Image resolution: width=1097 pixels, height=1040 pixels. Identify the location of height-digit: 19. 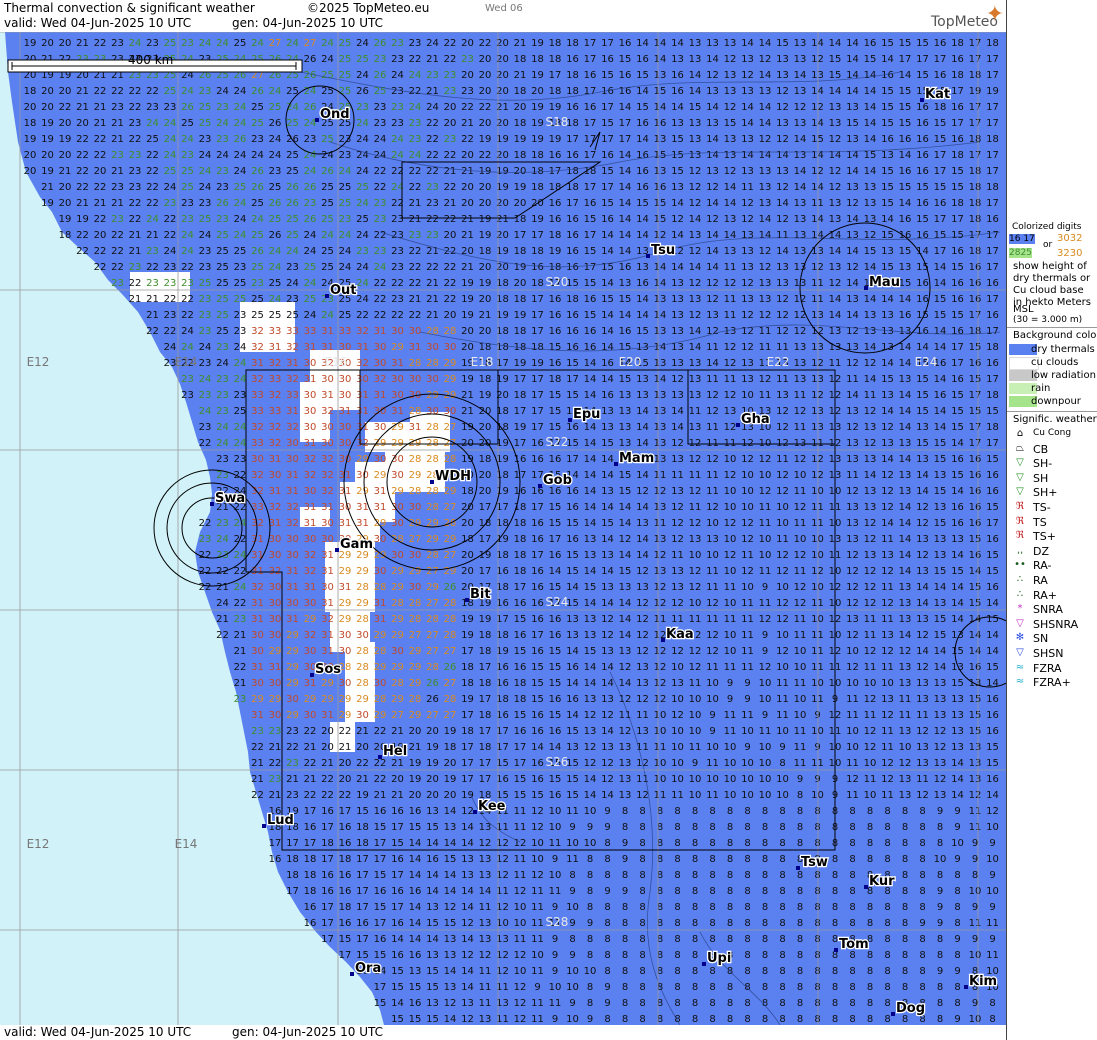
(47, 203).